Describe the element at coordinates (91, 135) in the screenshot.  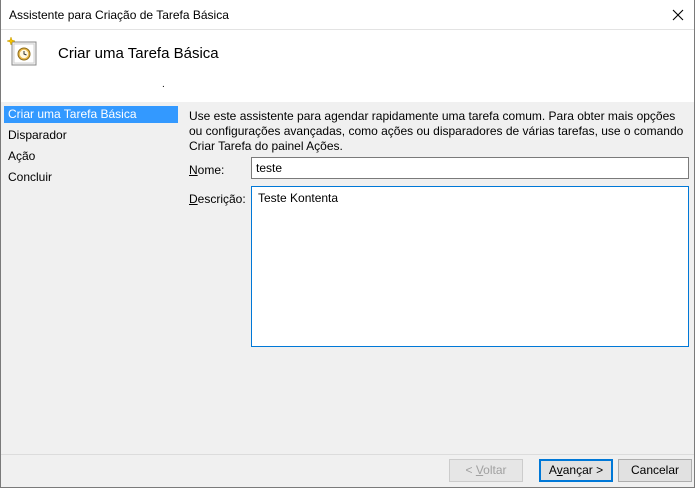
I see `step-disparador: Disparador` at that location.